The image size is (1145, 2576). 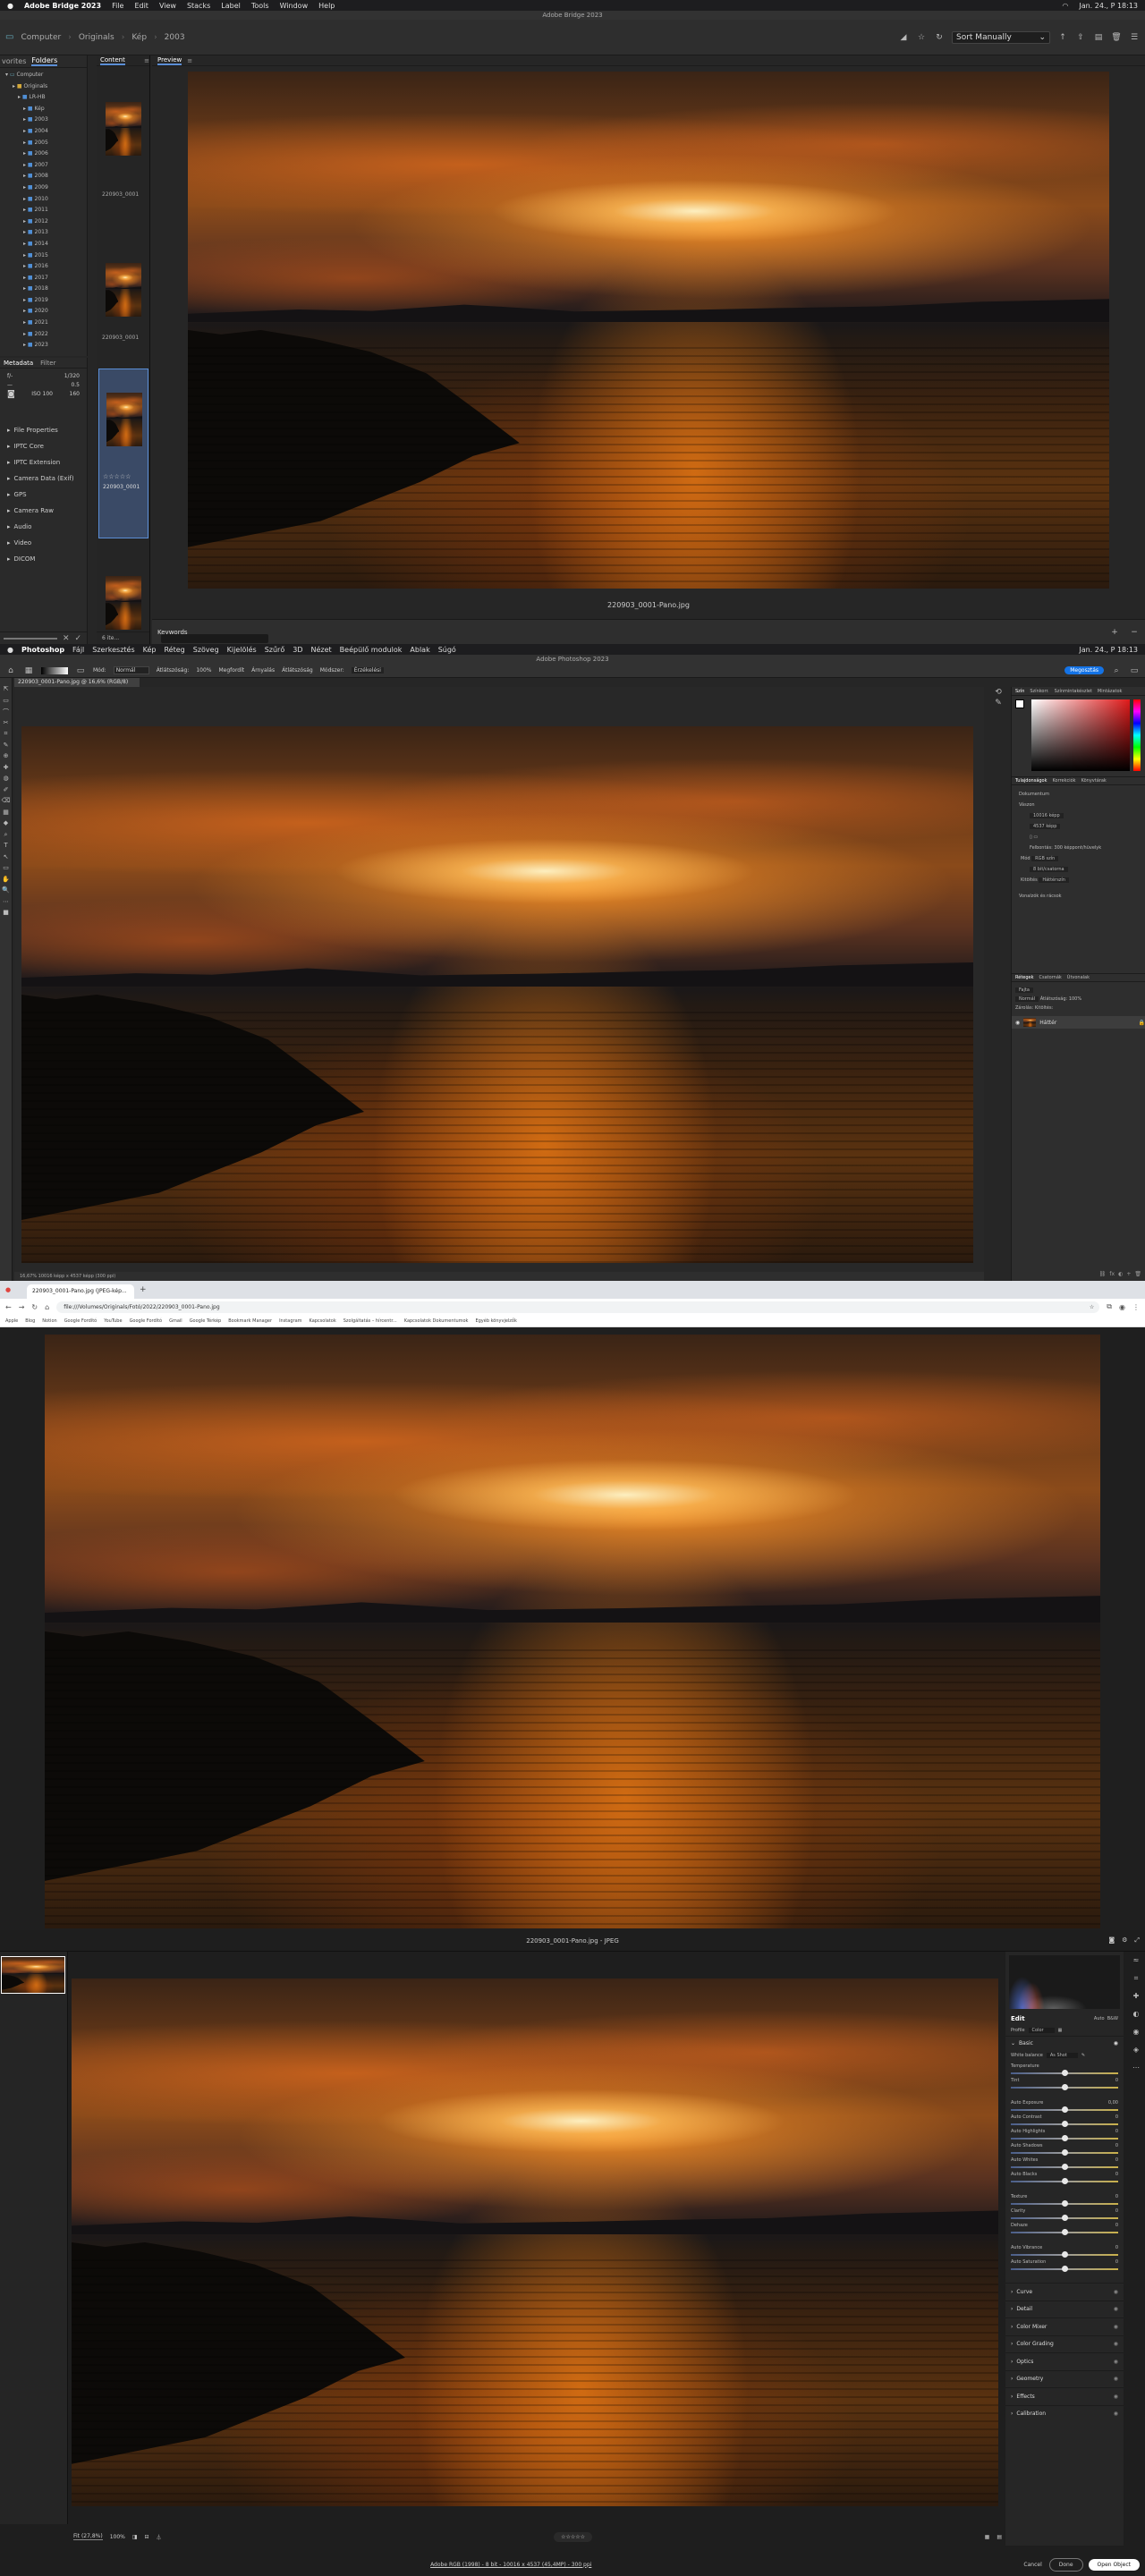 What do you see at coordinates (123, 291) in the screenshot?
I see `thumbnail-item: 220903_0001` at bounding box center [123, 291].